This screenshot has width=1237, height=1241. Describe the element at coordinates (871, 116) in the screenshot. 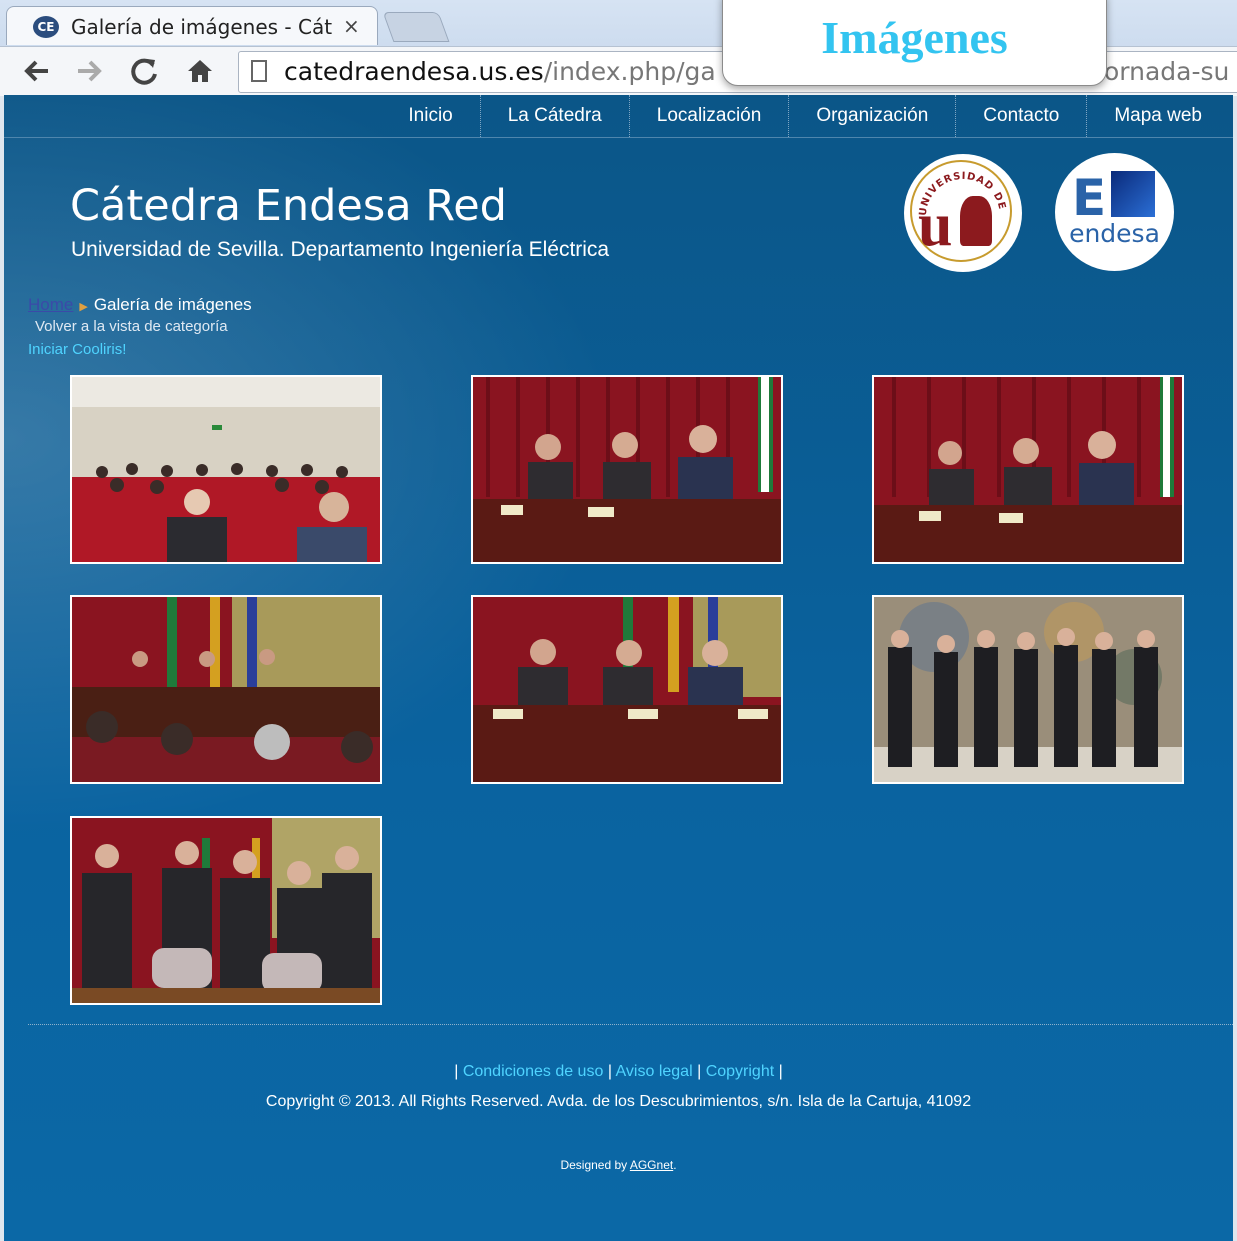

I see `nav-item-organizacion: Organización` at that location.